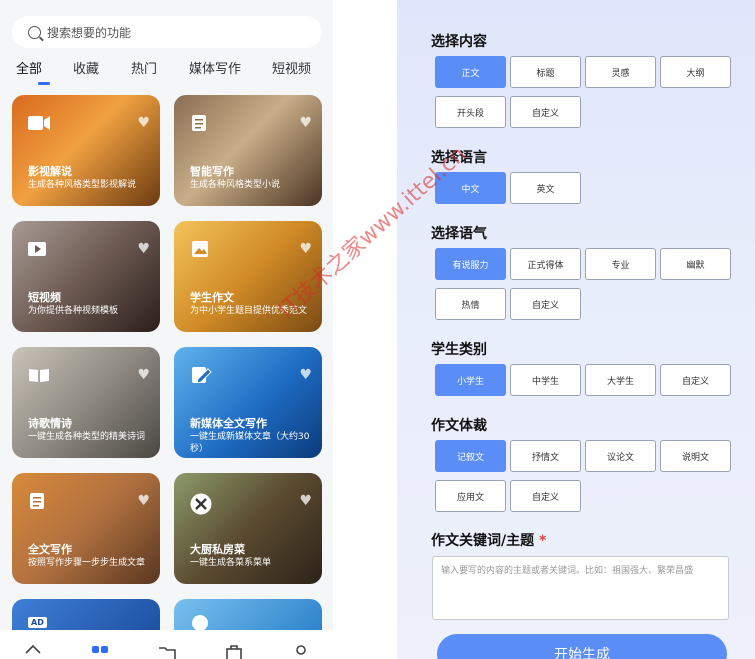 Image resolution: width=755 pixels, height=659 pixels. I want to click on option-tone-persuasive: 有说服力, so click(470, 264).